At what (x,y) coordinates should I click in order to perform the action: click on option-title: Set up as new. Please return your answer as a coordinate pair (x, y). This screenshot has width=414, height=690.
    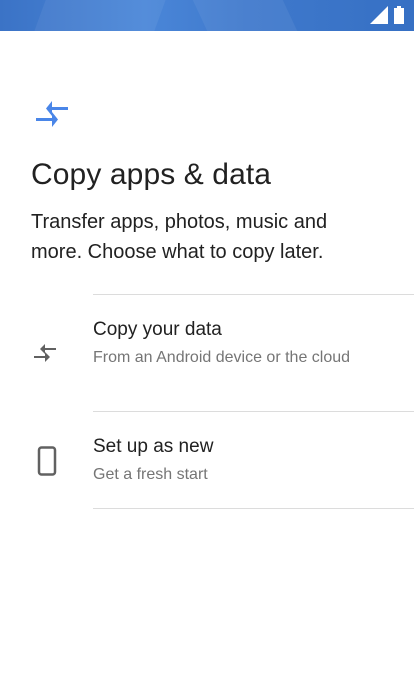
    Looking at the image, I should click on (153, 446).